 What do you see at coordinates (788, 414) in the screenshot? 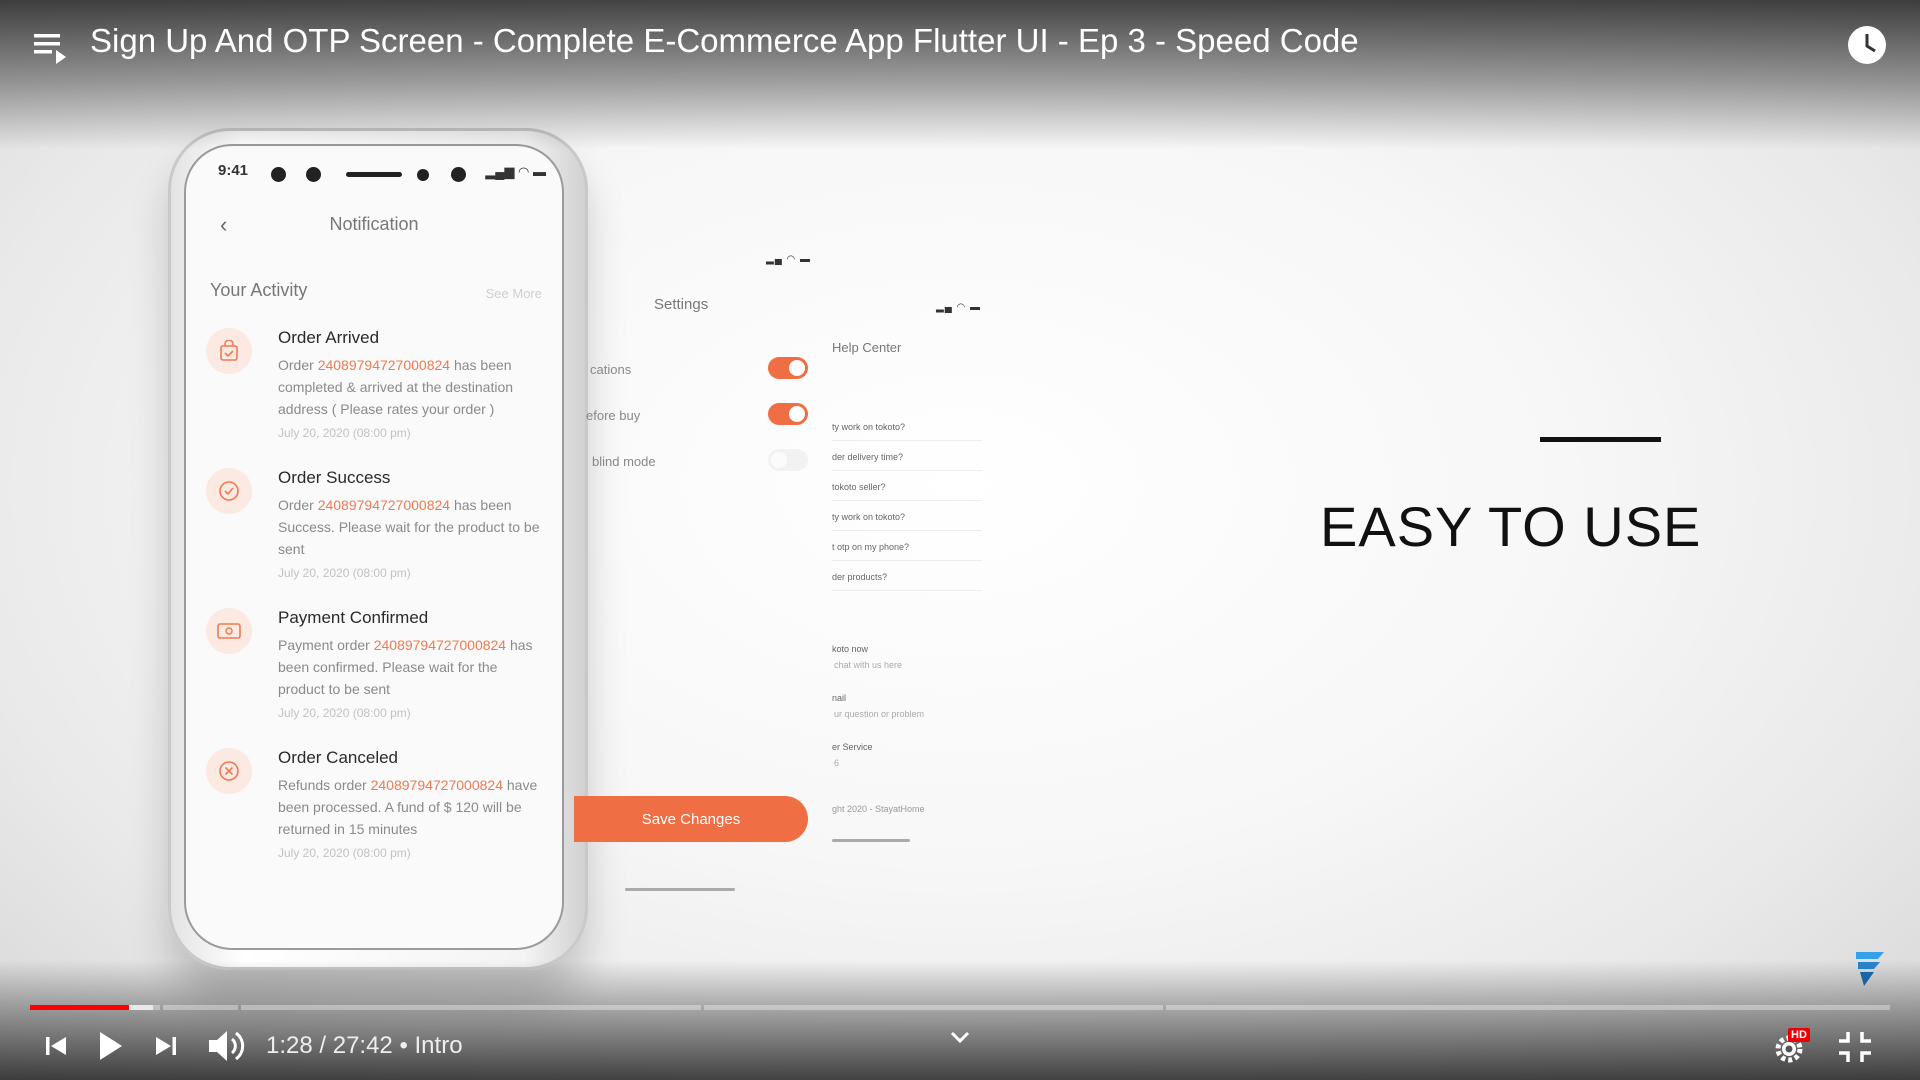
I see `confirm-before-buy-toggle` at bounding box center [788, 414].